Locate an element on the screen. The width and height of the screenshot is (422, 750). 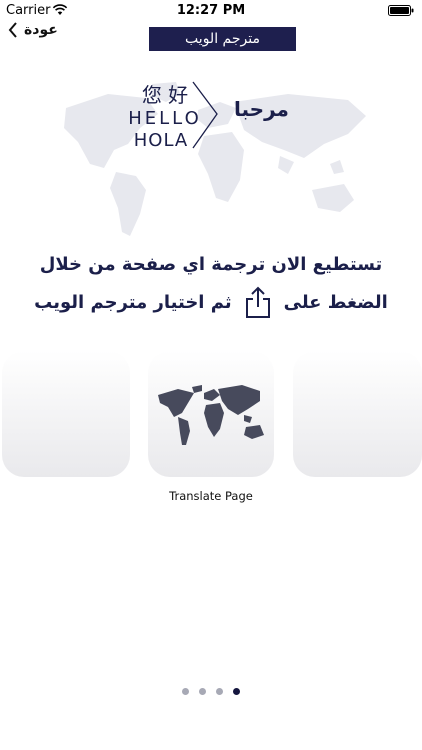
share-icon is located at coordinates (257, 302).